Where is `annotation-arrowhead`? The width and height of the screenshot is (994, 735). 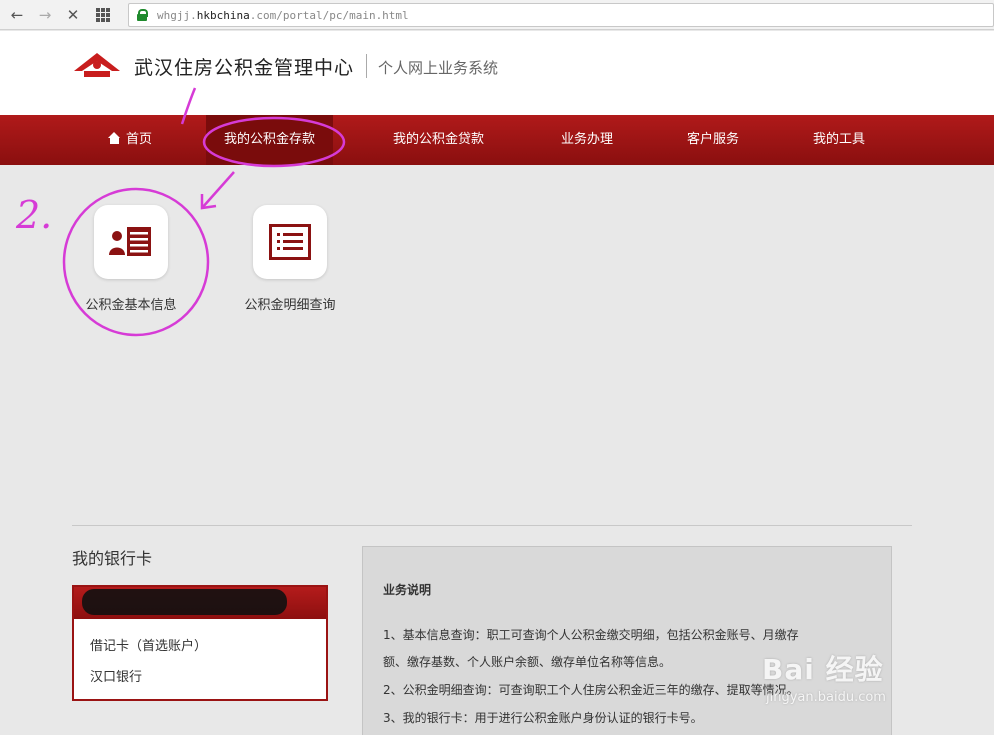 annotation-arrowhead is located at coordinates (208, 202).